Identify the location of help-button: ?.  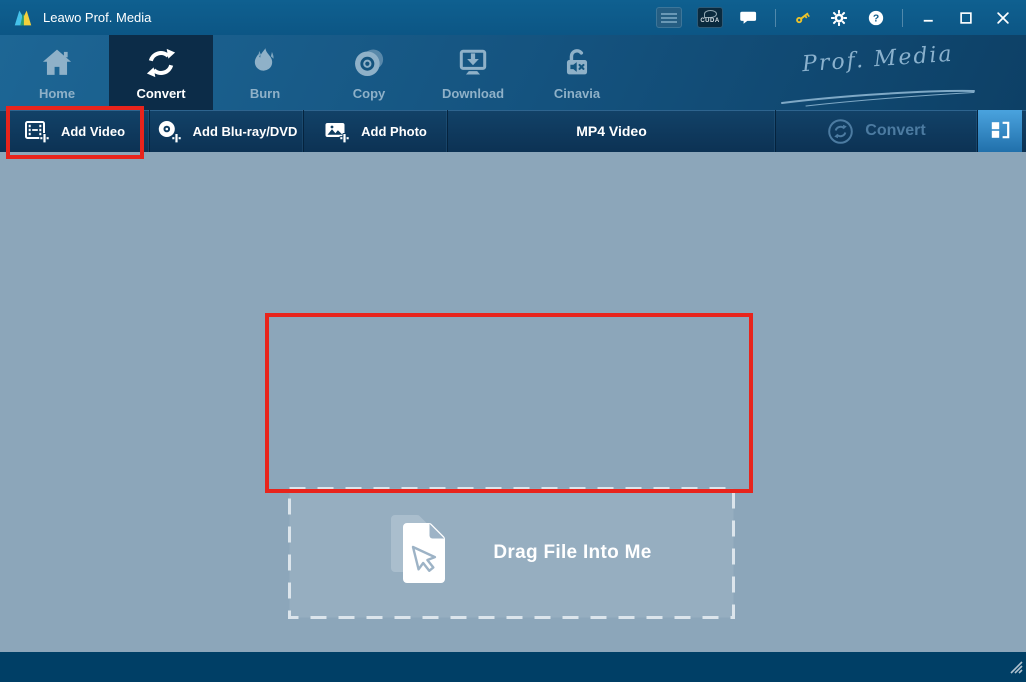
(876, 18).